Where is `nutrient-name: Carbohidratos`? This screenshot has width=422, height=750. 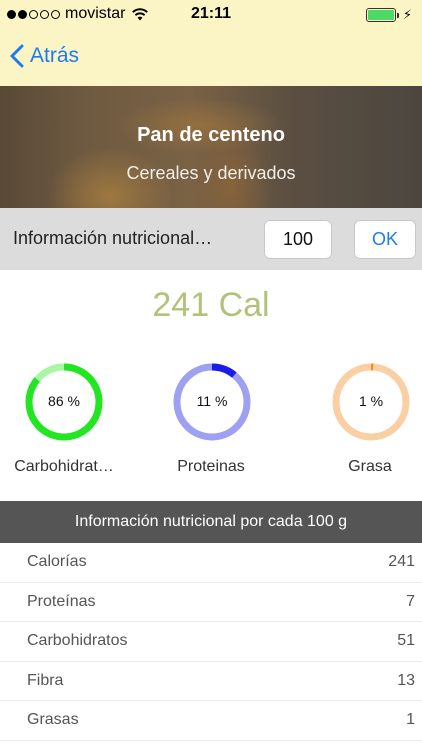 nutrient-name: Carbohidratos is located at coordinates (77, 640).